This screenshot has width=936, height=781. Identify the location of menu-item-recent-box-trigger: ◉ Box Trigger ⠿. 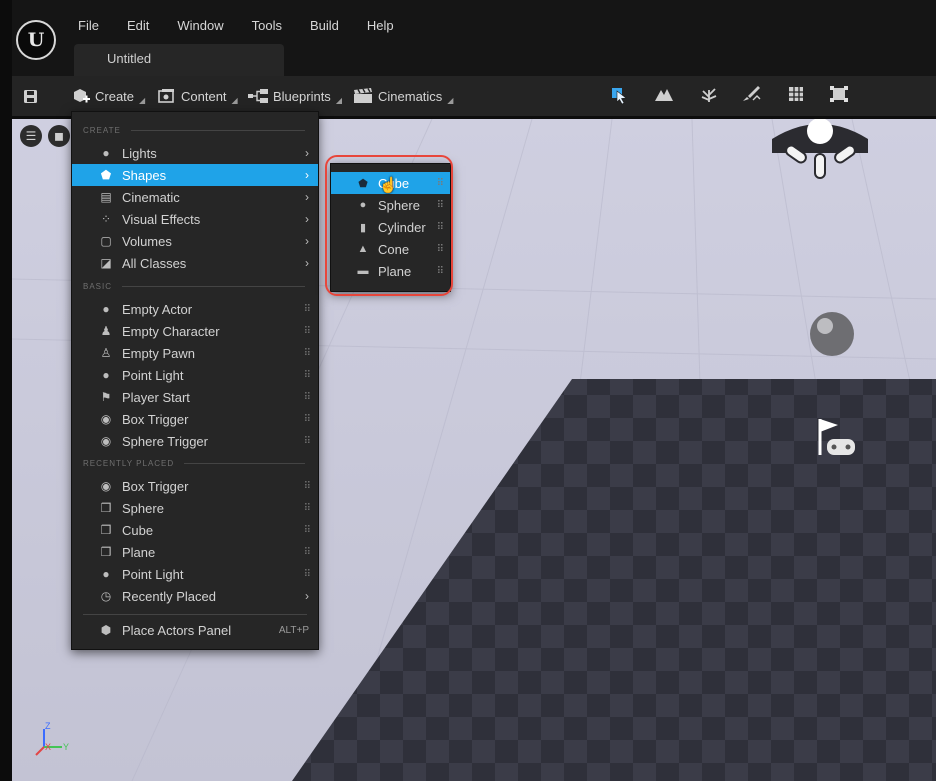
(195, 486).